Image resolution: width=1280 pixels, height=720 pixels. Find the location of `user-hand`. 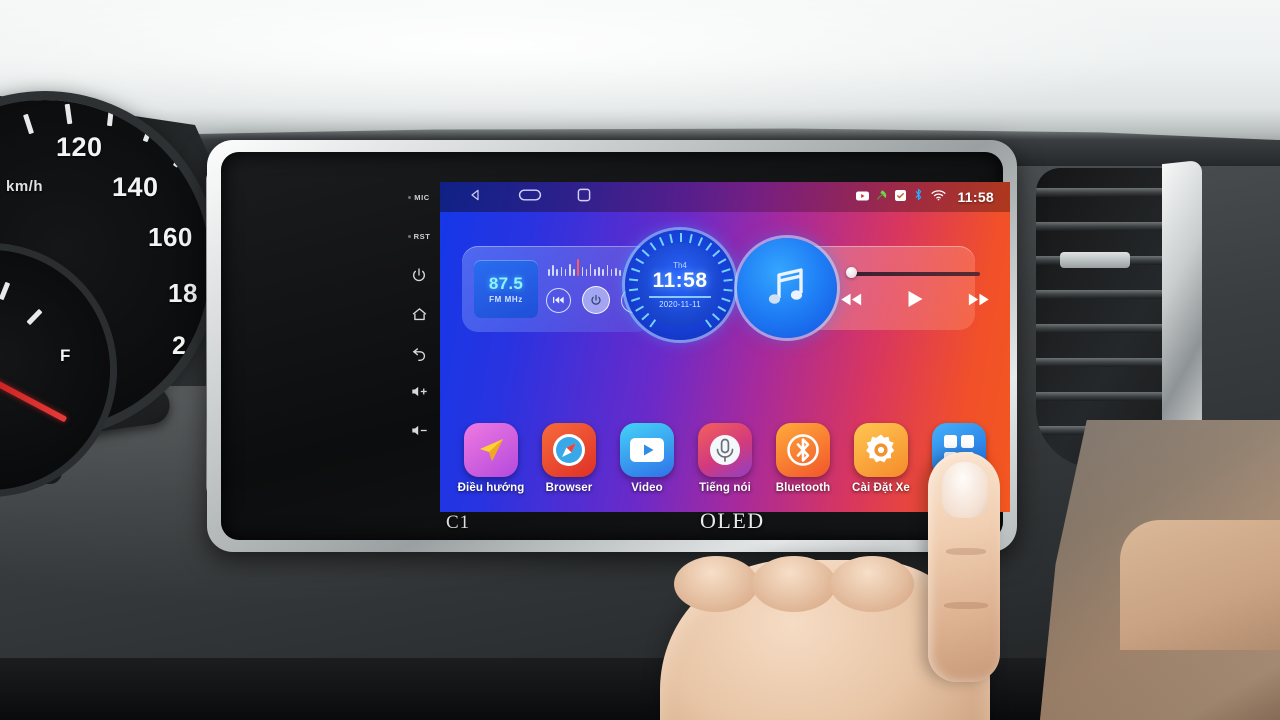

user-hand is located at coordinates (855, 586).